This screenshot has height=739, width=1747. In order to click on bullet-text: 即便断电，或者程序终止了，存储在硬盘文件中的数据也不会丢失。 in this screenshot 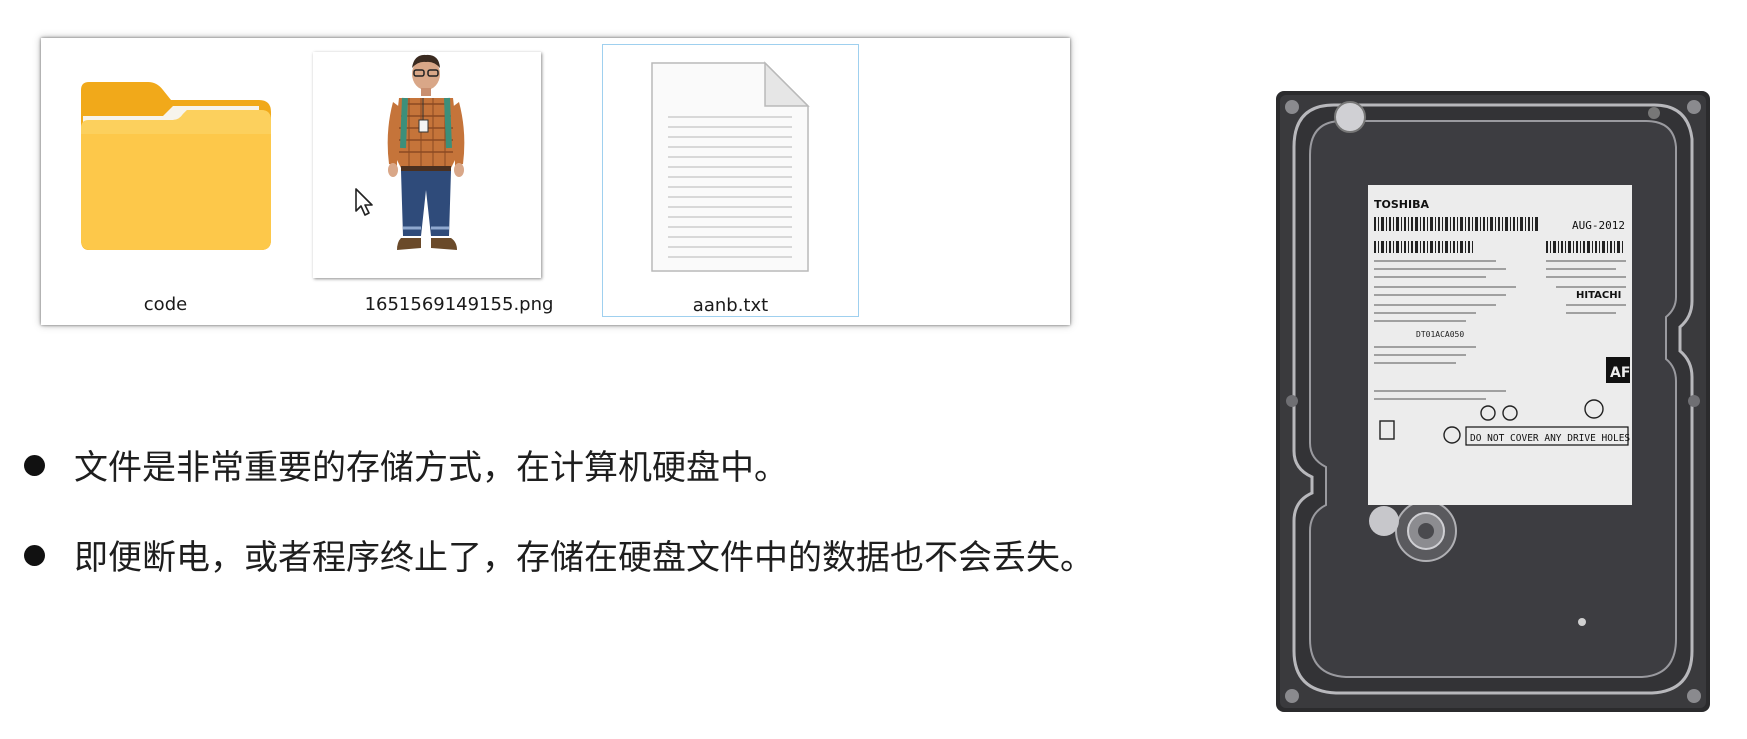, I will do `click(584, 558)`.